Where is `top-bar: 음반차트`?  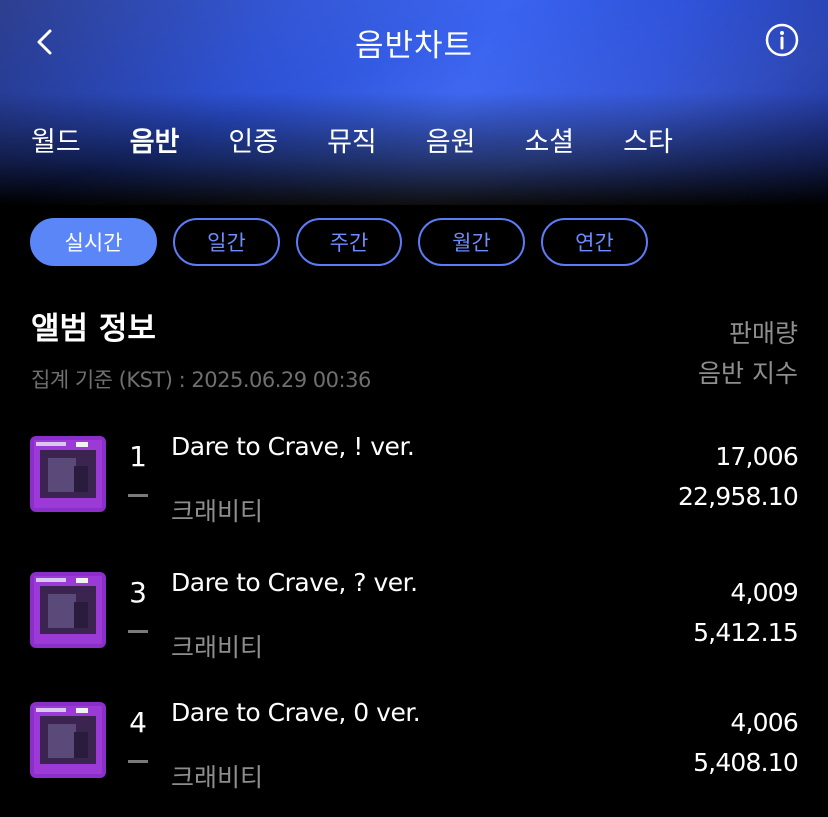
top-bar: 음반차트 is located at coordinates (414, 42).